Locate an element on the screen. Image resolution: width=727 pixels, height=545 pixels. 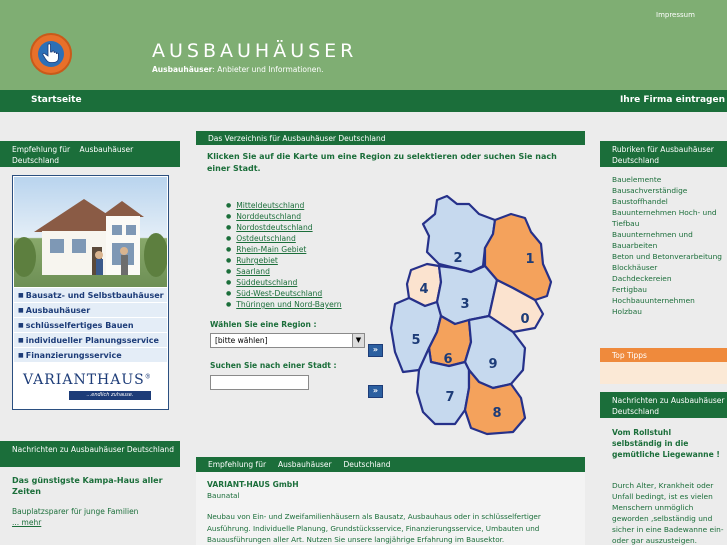
site-subtitle-rest: : Anbieter und Informationen. is located at coordinates (268, 69).